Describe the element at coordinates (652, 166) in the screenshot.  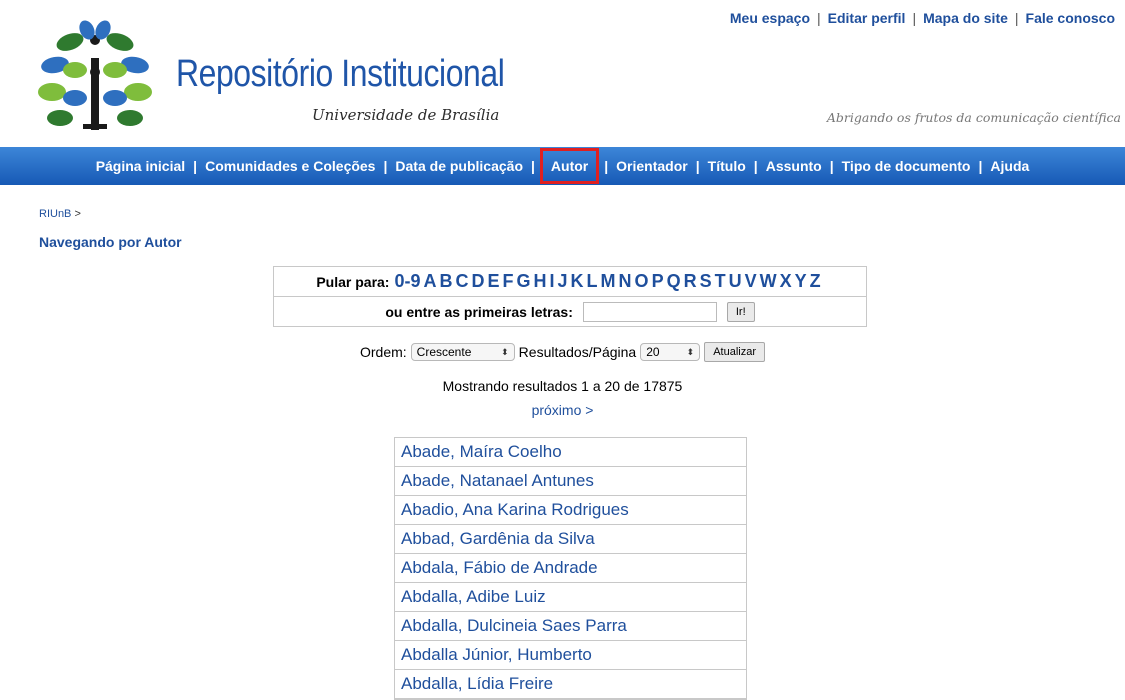
I see `nav-orientador: Orientador` at that location.